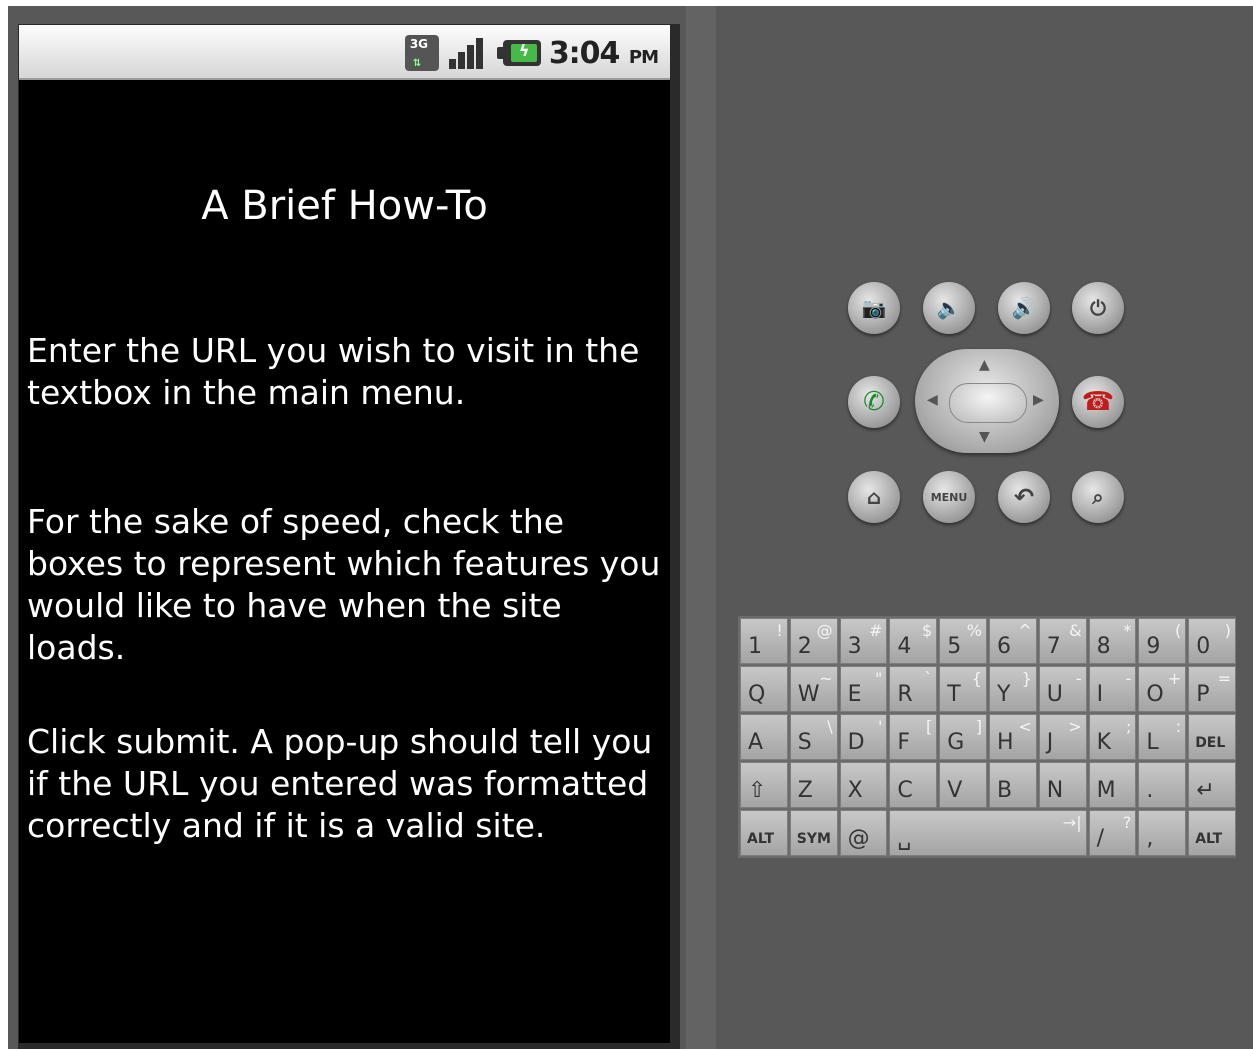 Image resolution: width=1253 pixels, height=1049 pixels. Describe the element at coordinates (874, 308) in the screenshot. I see `camera-button: 📷` at that location.